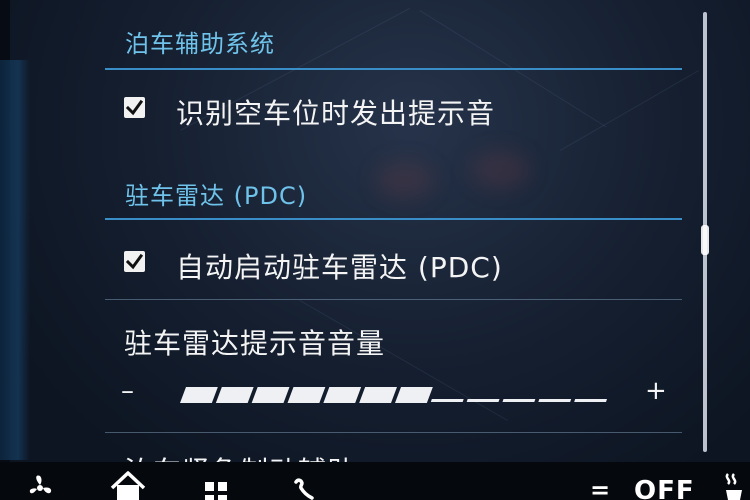 This screenshot has width=750, height=500. I want to click on grid-icon, so click(217, 484).